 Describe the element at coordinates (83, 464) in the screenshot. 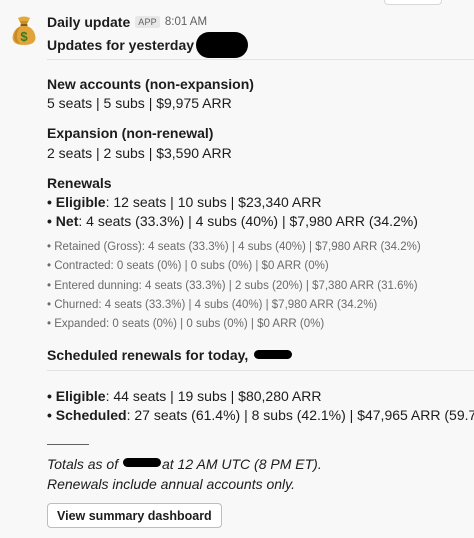

I see `totals-prefix: Totals as of` at that location.